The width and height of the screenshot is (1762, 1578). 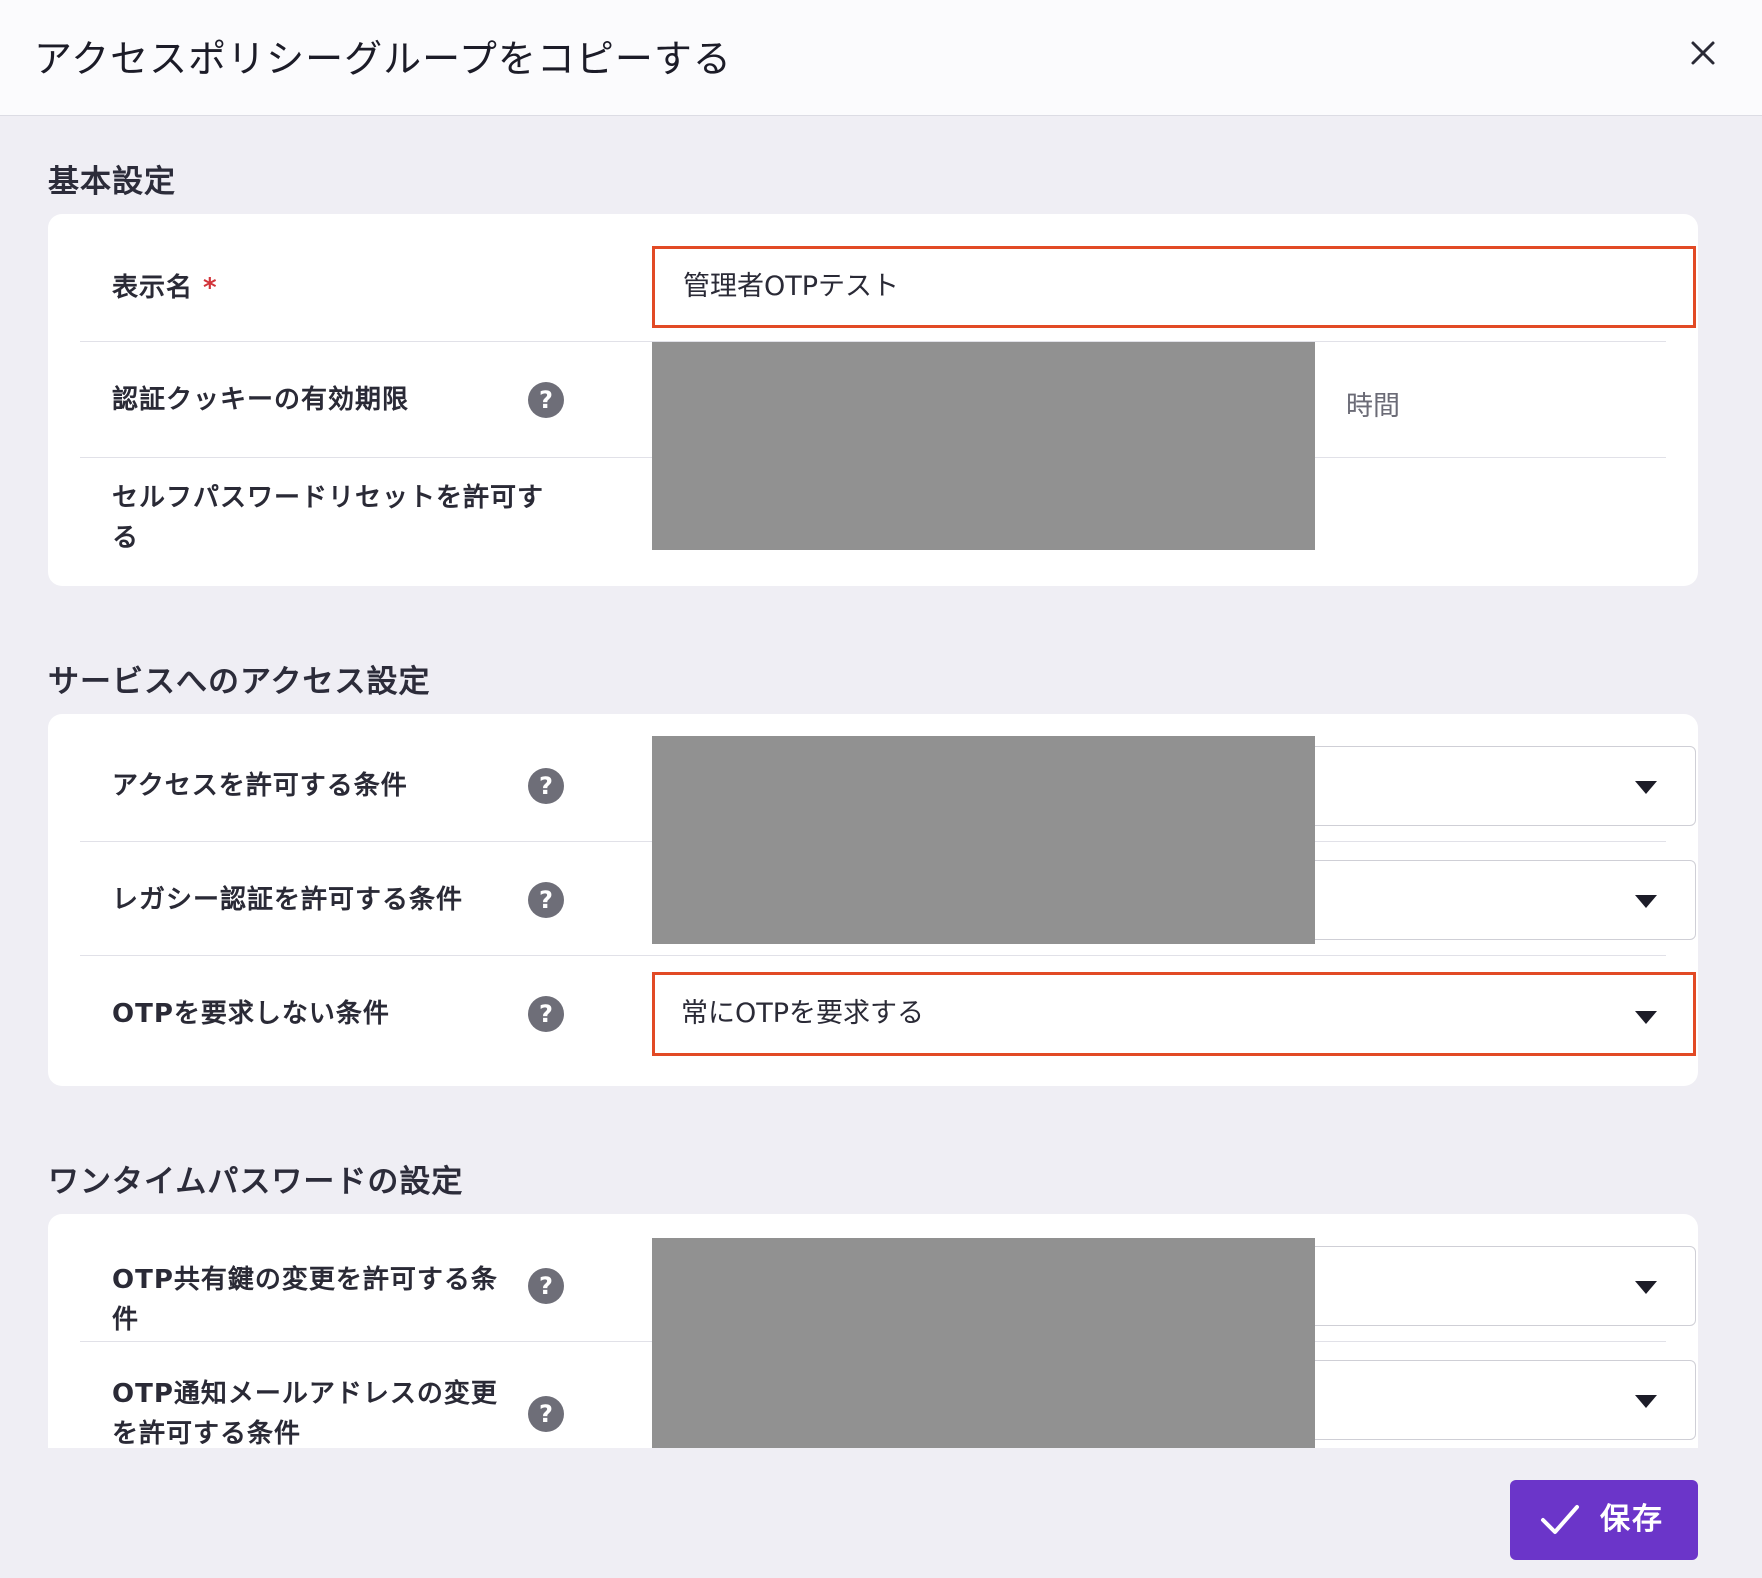 What do you see at coordinates (305, 1413) in the screenshot?
I see `otp-email-label: OTP通知メールアドレスの変更を許可する条件` at bounding box center [305, 1413].